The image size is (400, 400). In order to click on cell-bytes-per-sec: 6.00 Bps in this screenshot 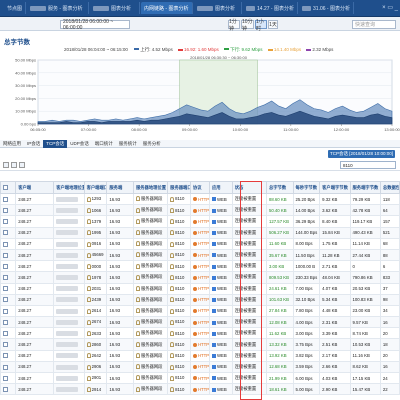, I will do `click(306, 378)`.